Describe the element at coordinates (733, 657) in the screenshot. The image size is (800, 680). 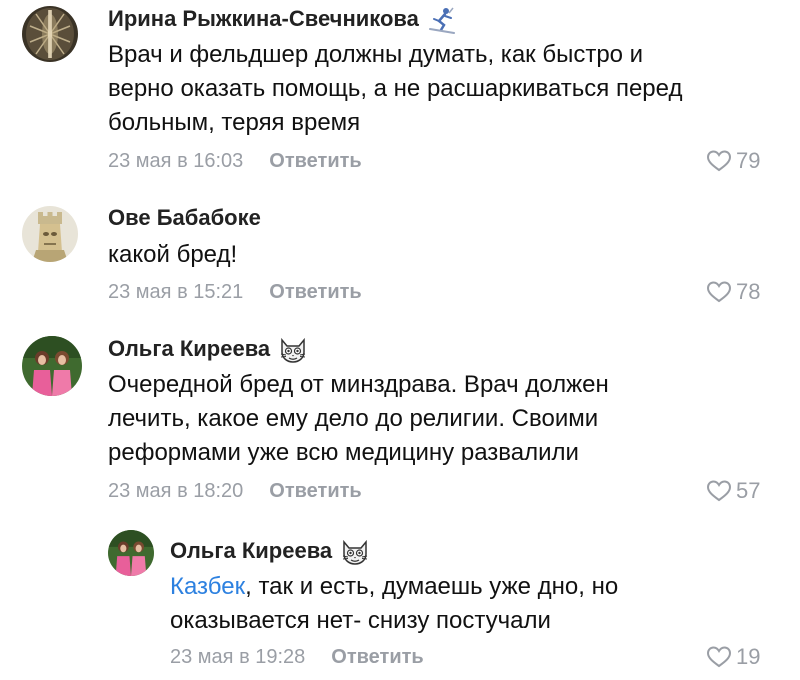
I see `like-button: 19` at that location.